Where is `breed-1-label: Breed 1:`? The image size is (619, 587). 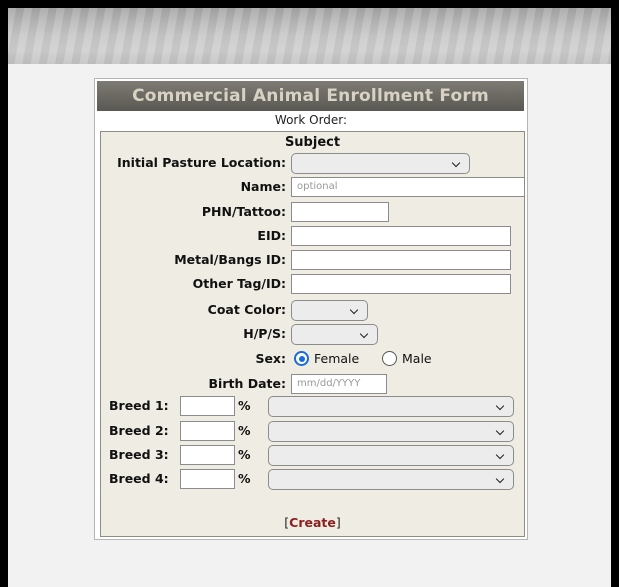
breed-1-label: Breed 1: is located at coordinates (139, 405).